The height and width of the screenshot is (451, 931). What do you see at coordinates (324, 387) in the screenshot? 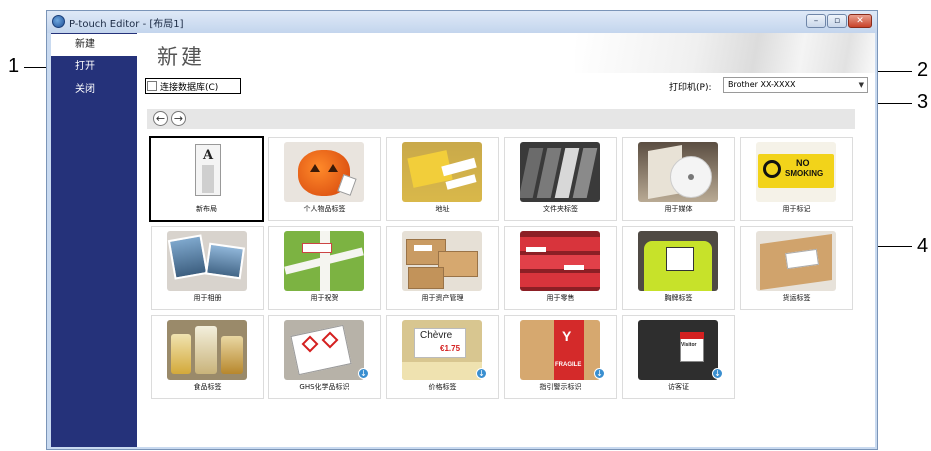
I see `template-label: GHS化学品标识` at bounding box center [324, 387].